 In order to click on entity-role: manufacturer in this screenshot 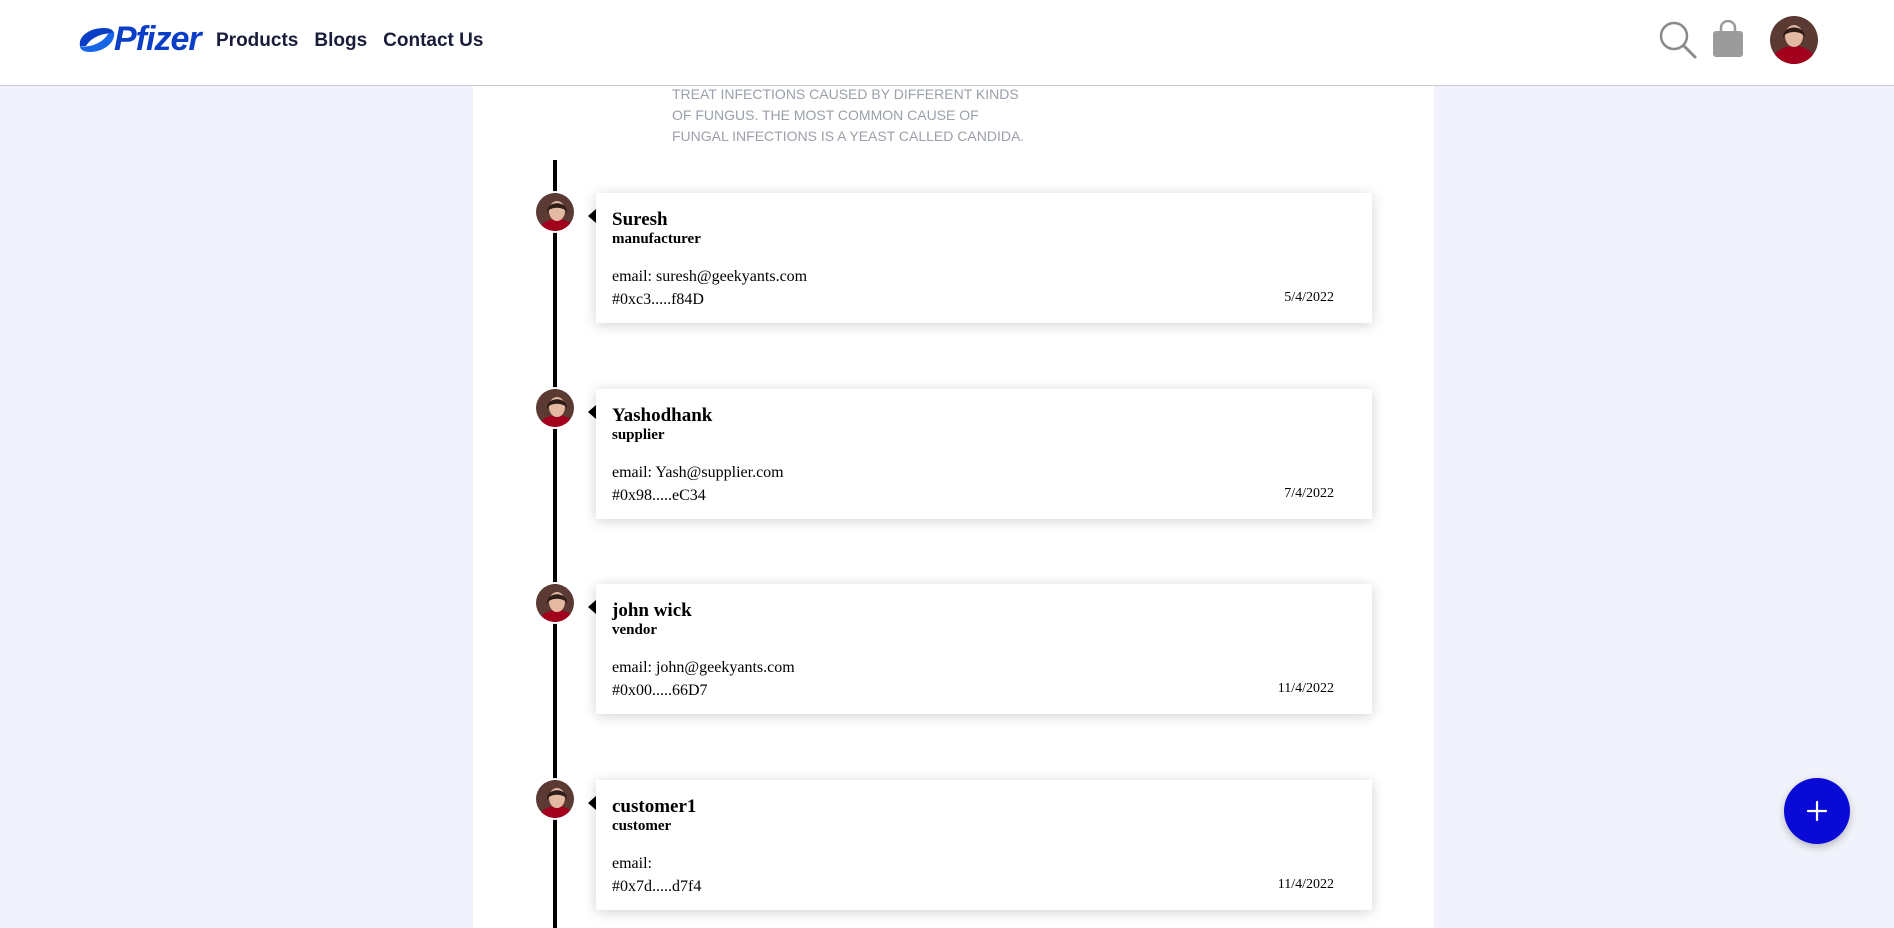, I will do `click(656, 239)`.